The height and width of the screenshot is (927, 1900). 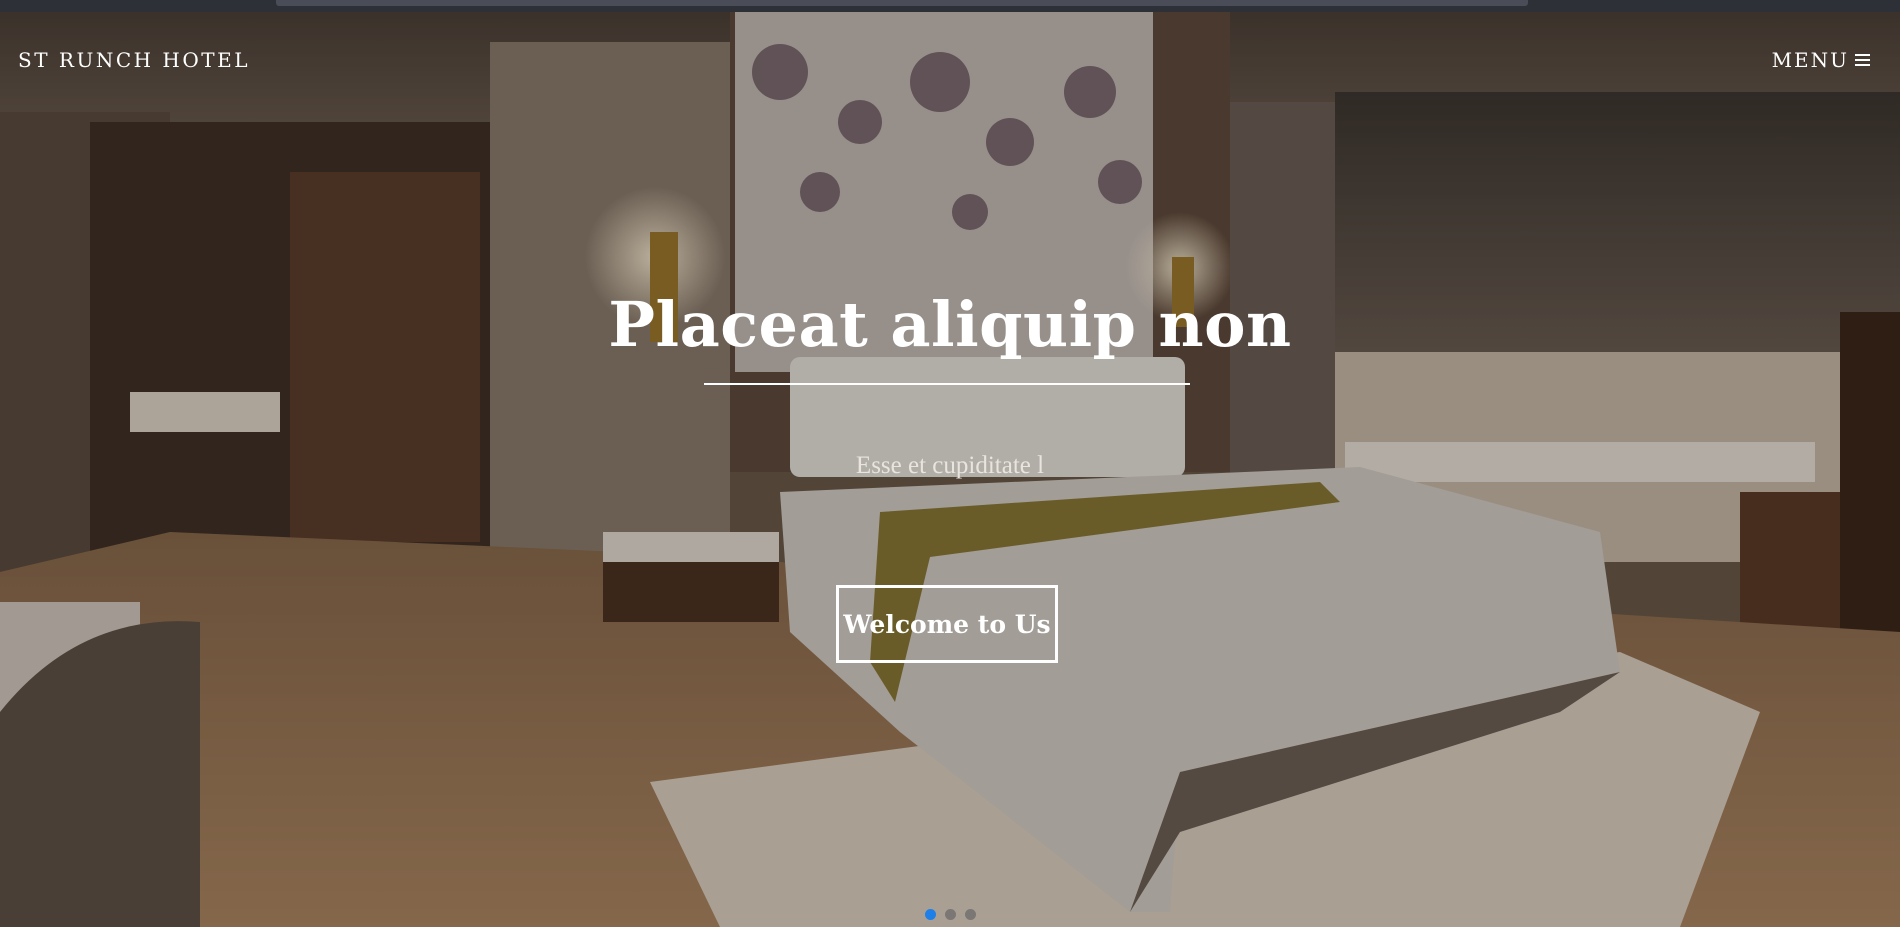 What do you see at coordinates (950, 324) in the screenshot?
I see `hero-title: Placeat aliquip non` at bounding box center [950, 324].